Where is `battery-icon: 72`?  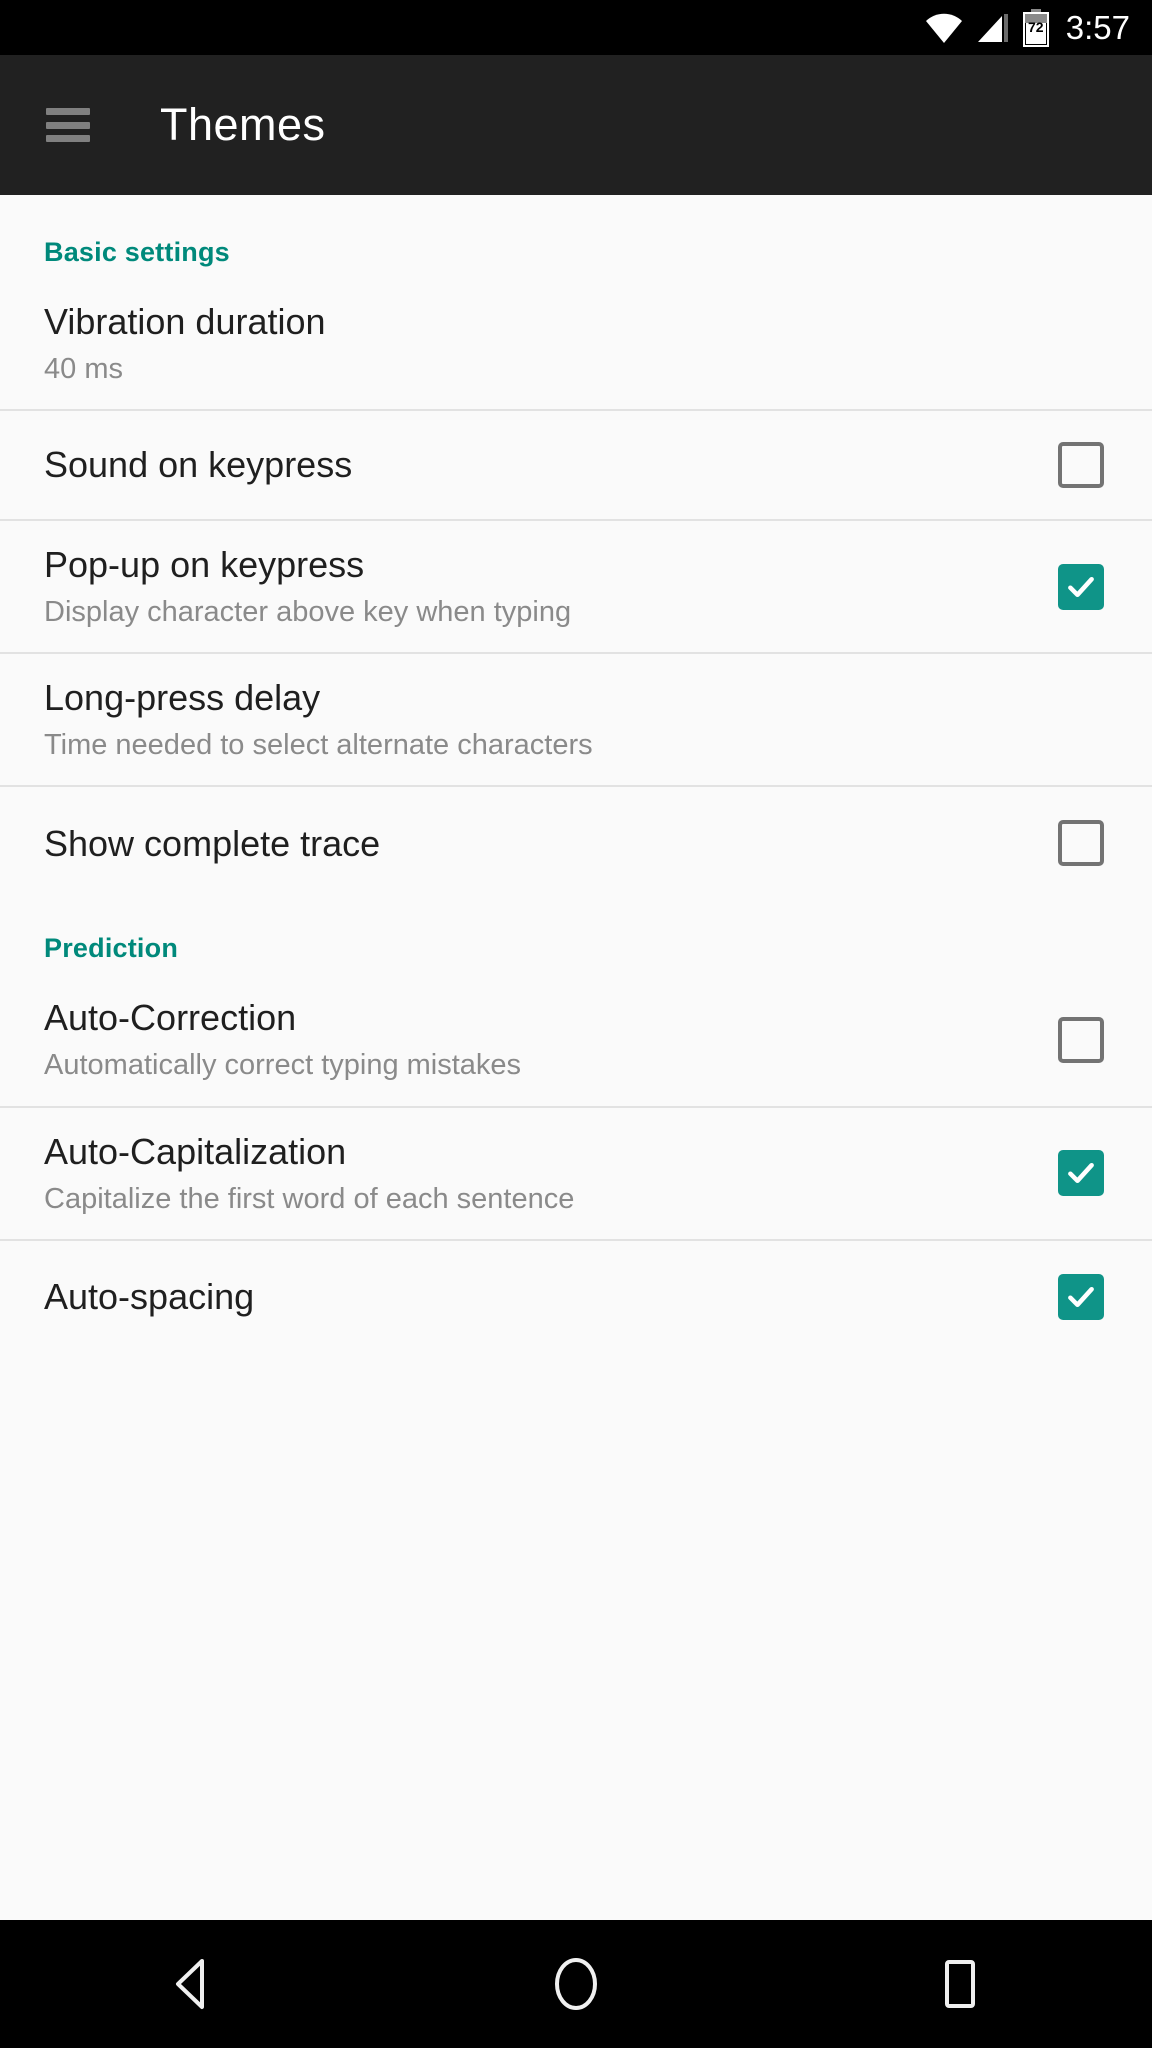
battery-icon: 72 is located at coordinates (1035, 27).